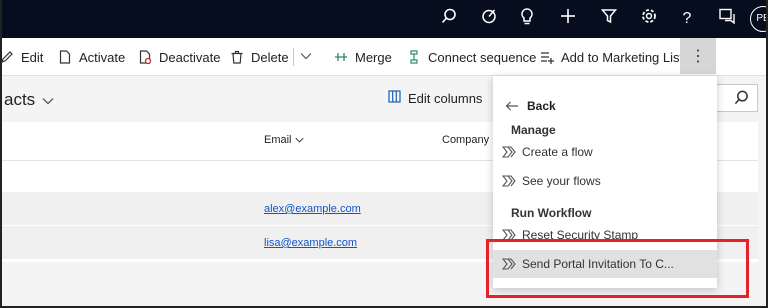 The image size is (768, 308). Describe the element at coordinates (551, 213) in the screenshot. I see `section-run-workflow: Run Workflow` at that location.